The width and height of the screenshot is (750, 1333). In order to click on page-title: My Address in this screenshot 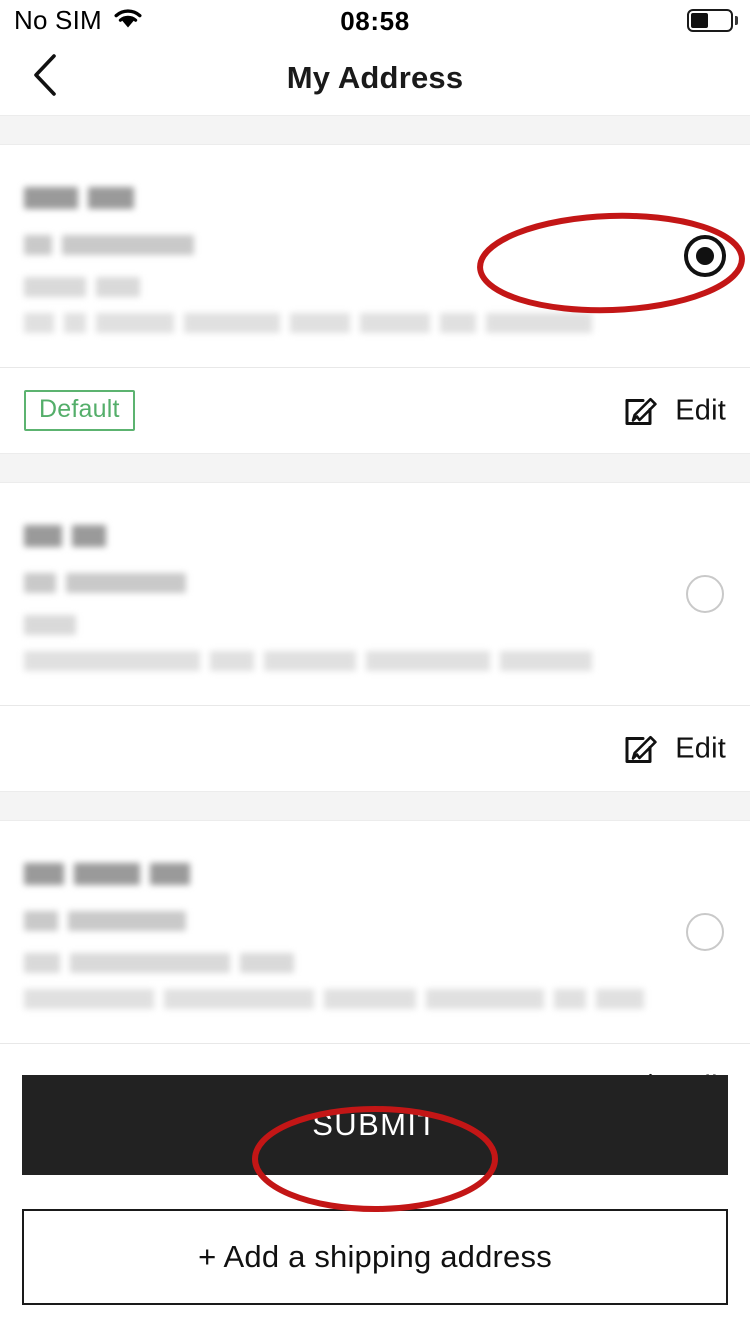, I will do `click(375, 77)`.